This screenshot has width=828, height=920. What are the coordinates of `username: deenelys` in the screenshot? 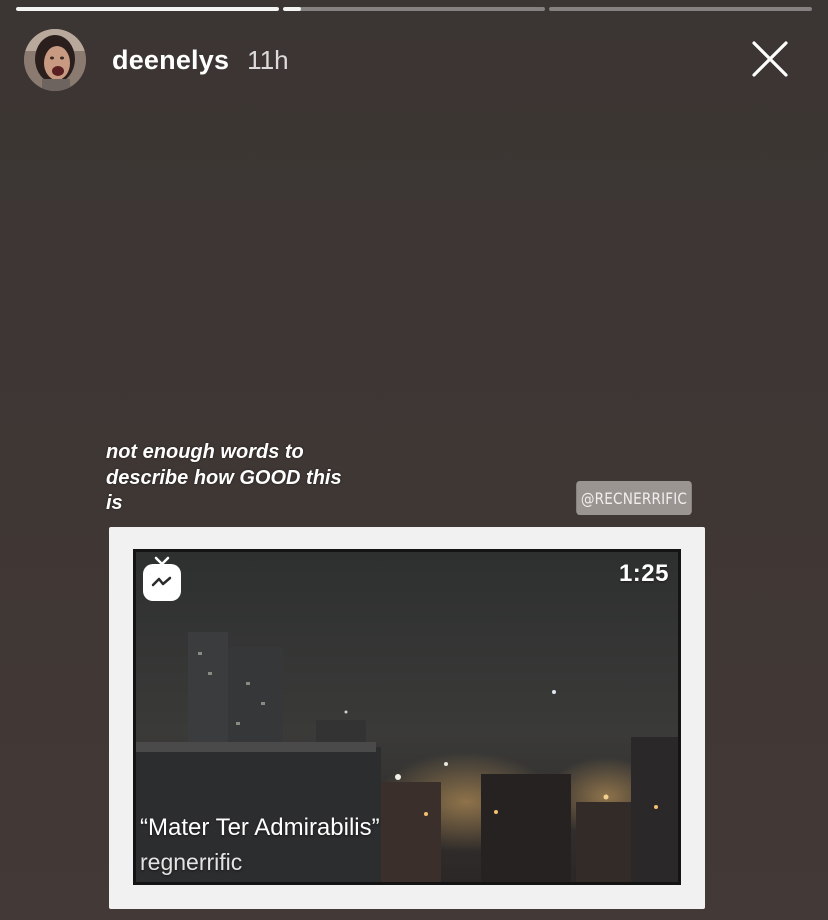 It's located at (170, 60).